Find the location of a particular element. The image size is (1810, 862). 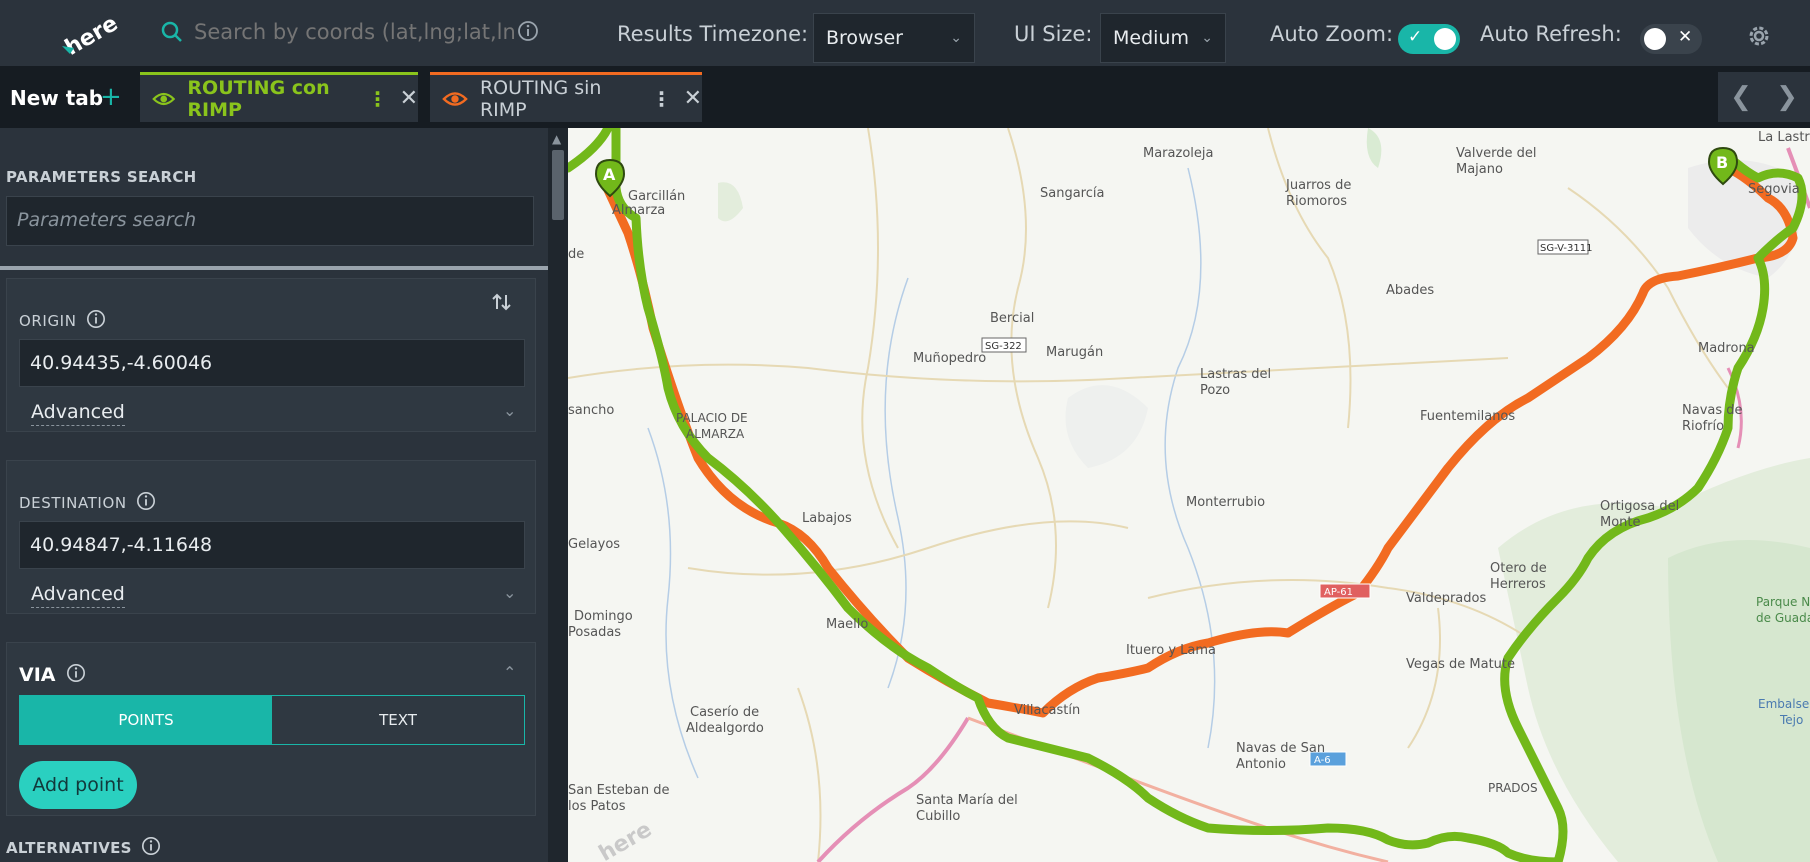

origin-advanced-toggle: Advanced is located at coordinates (78, 413).